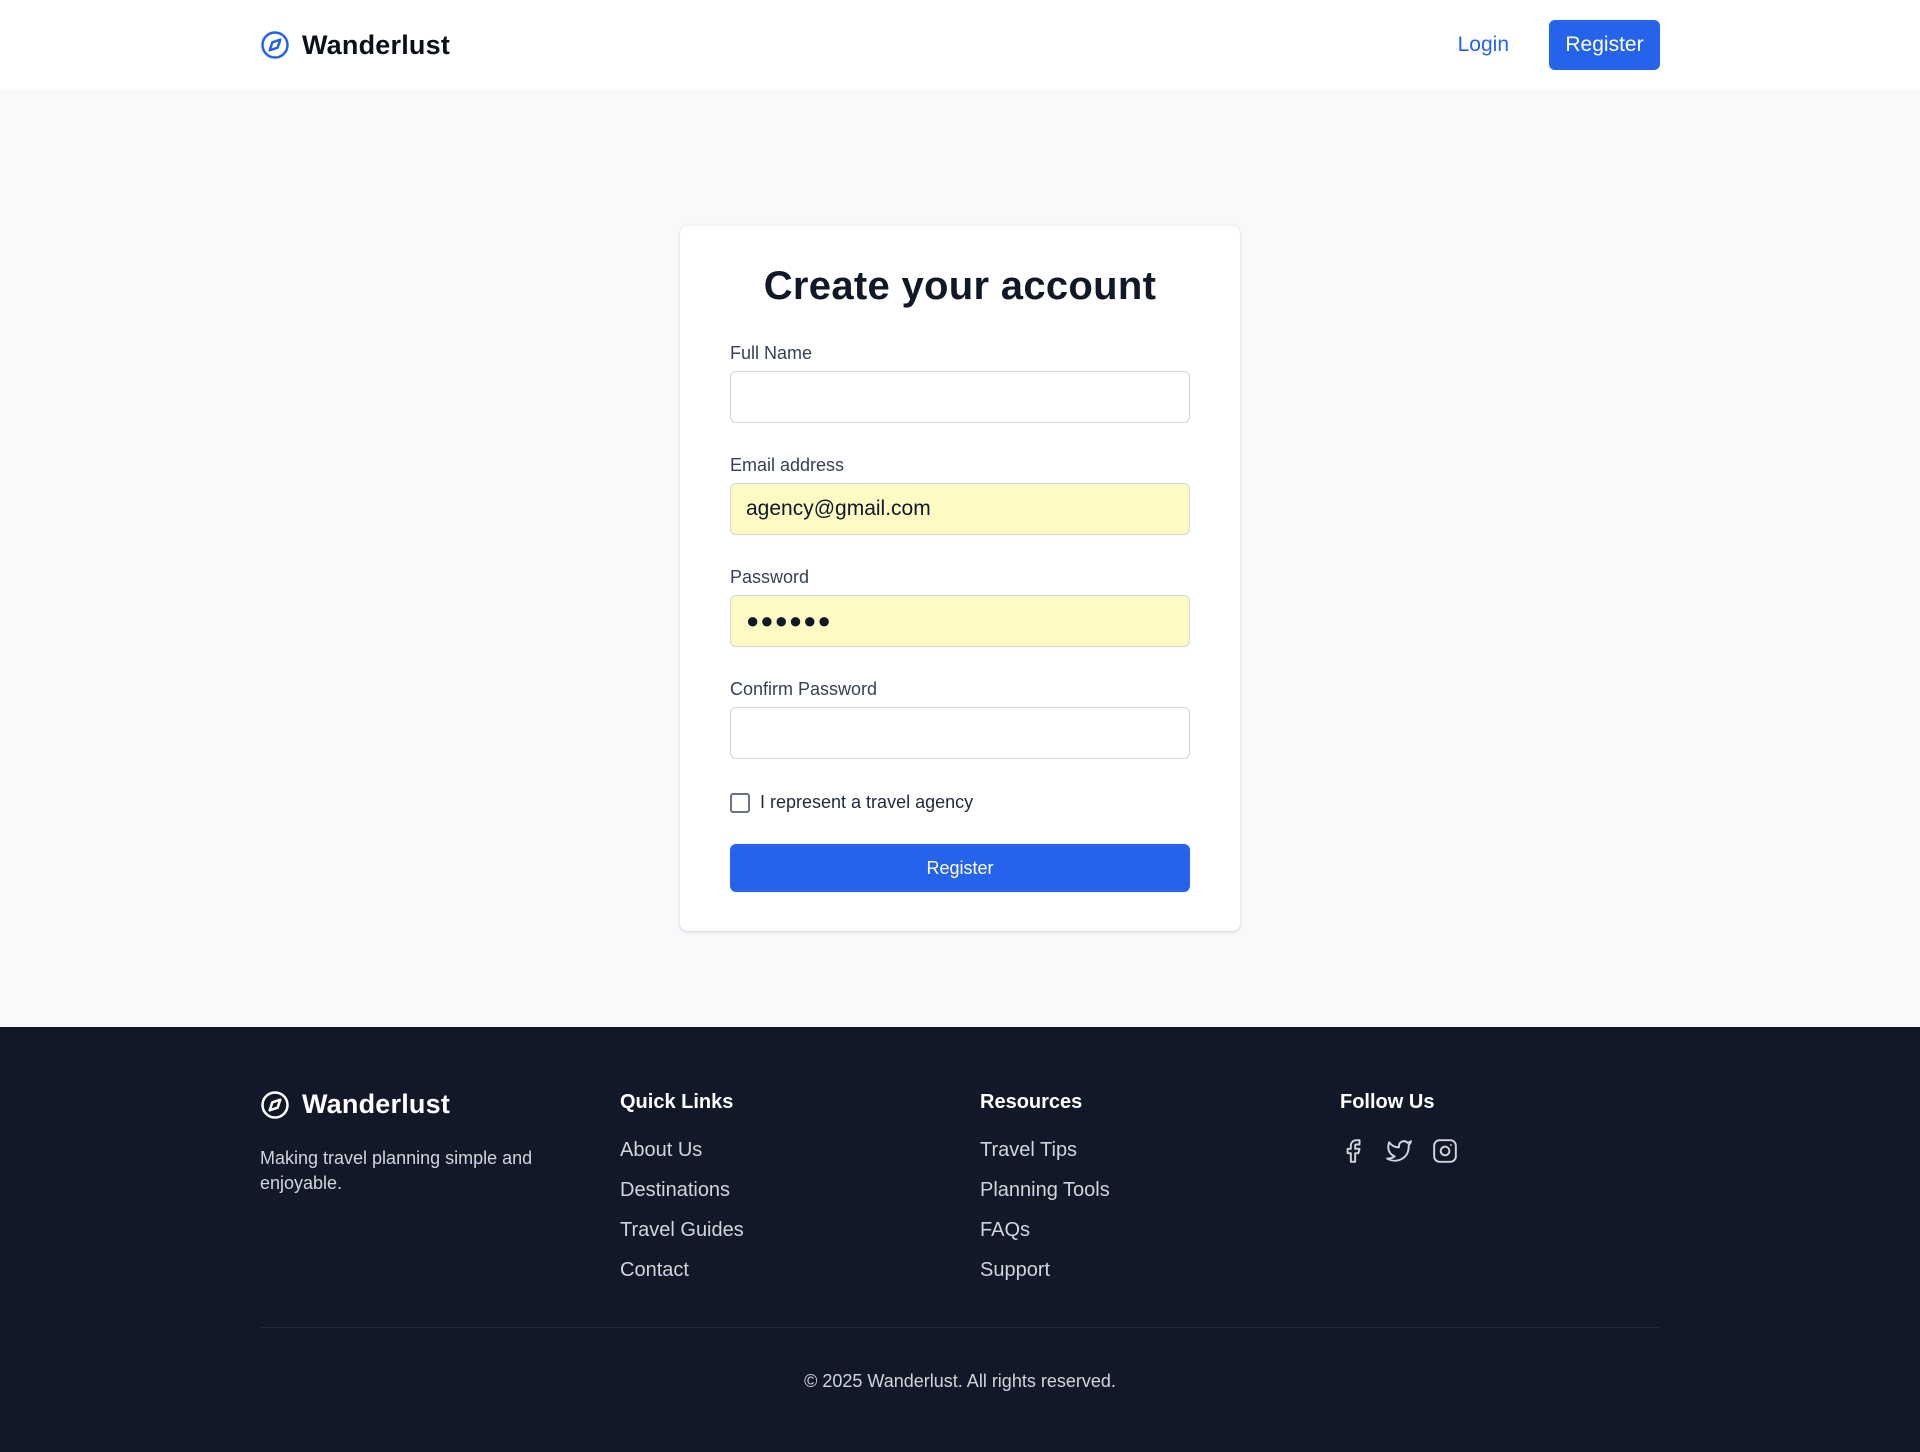 Image resolution: width=1920 pixels, height=1452 pixels. What do you see at coordinates (1445, 1151) in the screenshot?
I see `instagram-icon` at bounding box center [1445, 1151].